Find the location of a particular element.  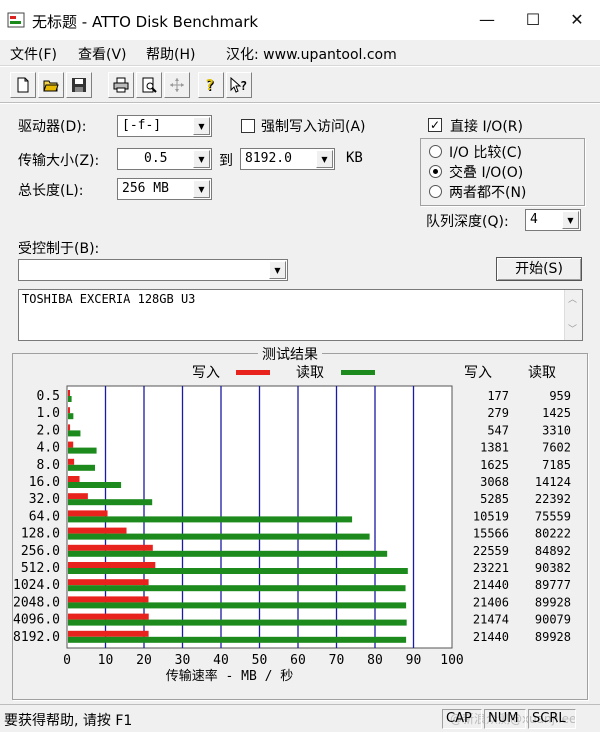

read-value: 22392 is located at coordinates (553, 499).